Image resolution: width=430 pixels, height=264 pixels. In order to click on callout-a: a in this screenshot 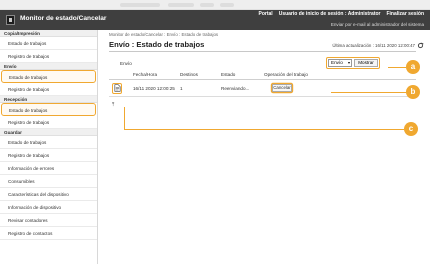, I will do `click(413, 67)`.